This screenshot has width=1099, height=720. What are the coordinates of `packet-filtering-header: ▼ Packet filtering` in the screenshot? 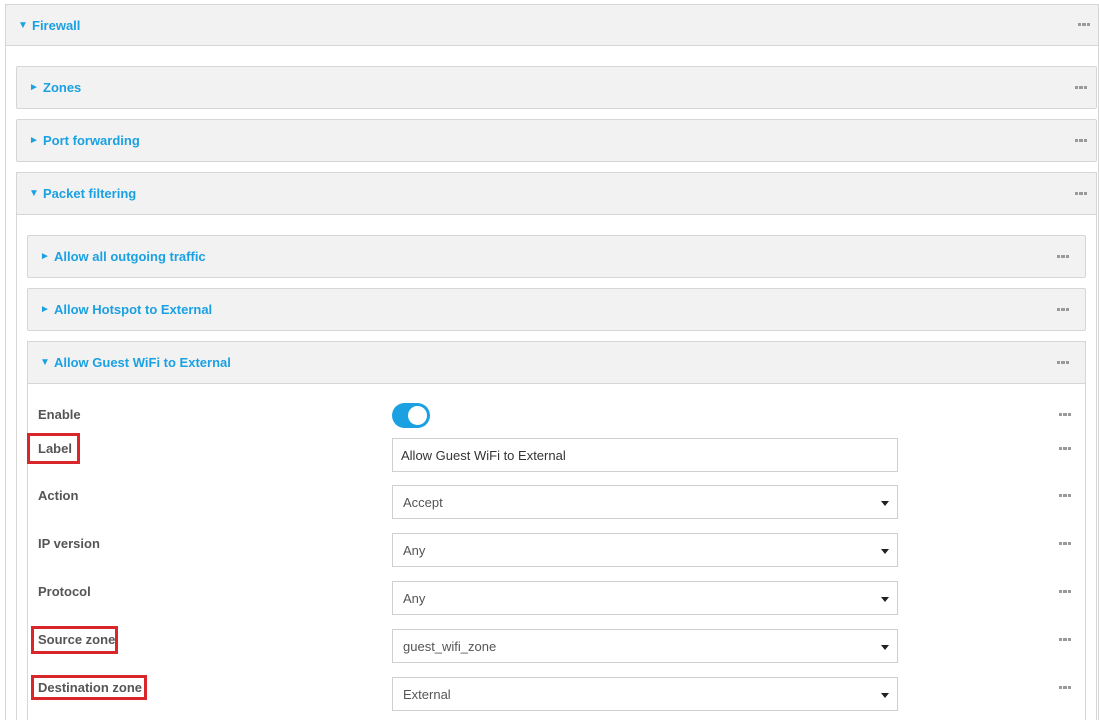 It's located at (556, 193).